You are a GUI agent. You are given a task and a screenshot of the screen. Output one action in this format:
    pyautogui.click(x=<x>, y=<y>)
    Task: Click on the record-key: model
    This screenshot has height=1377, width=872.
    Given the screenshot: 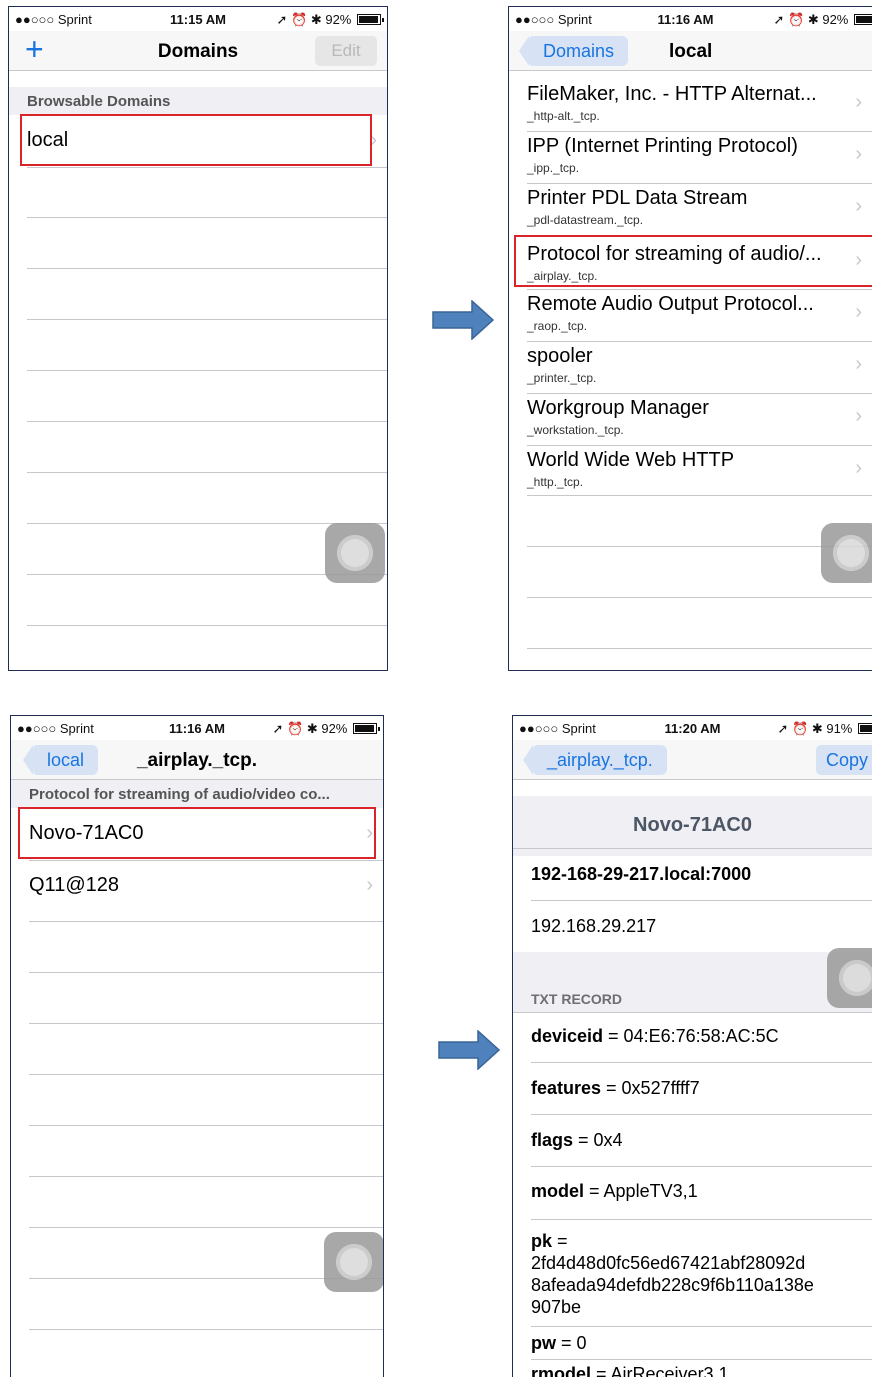 What is the action you would take?
    pyautogui.click(x=558, y=1191)
    